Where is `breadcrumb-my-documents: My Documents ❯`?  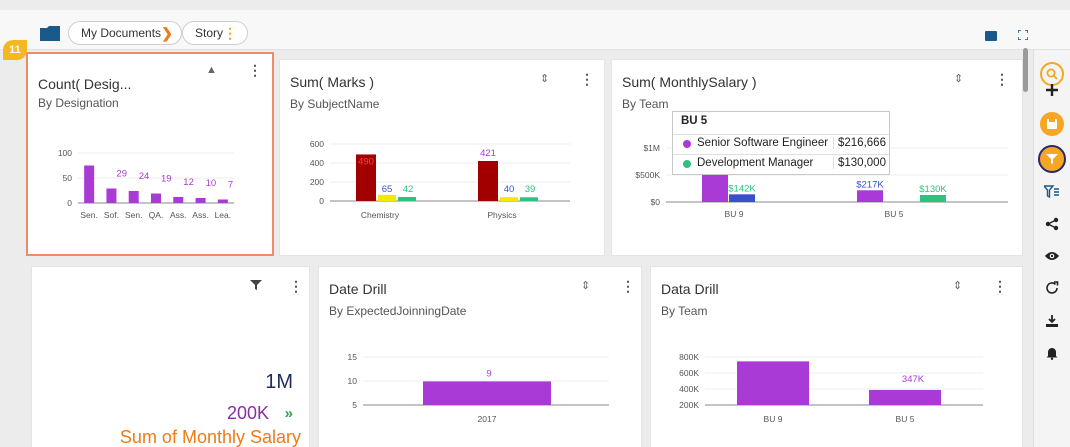
breadcrumb-my-documents: My Documents ❯ is located at coordinates (125, 33).